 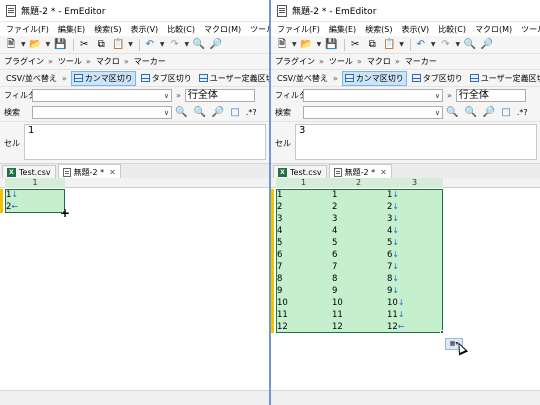 What do you see at coordinates (360, 171) in the screenshot?
I see `tab-untitled-2: 無題-2 * ✕` at bounding box center [360, 171].